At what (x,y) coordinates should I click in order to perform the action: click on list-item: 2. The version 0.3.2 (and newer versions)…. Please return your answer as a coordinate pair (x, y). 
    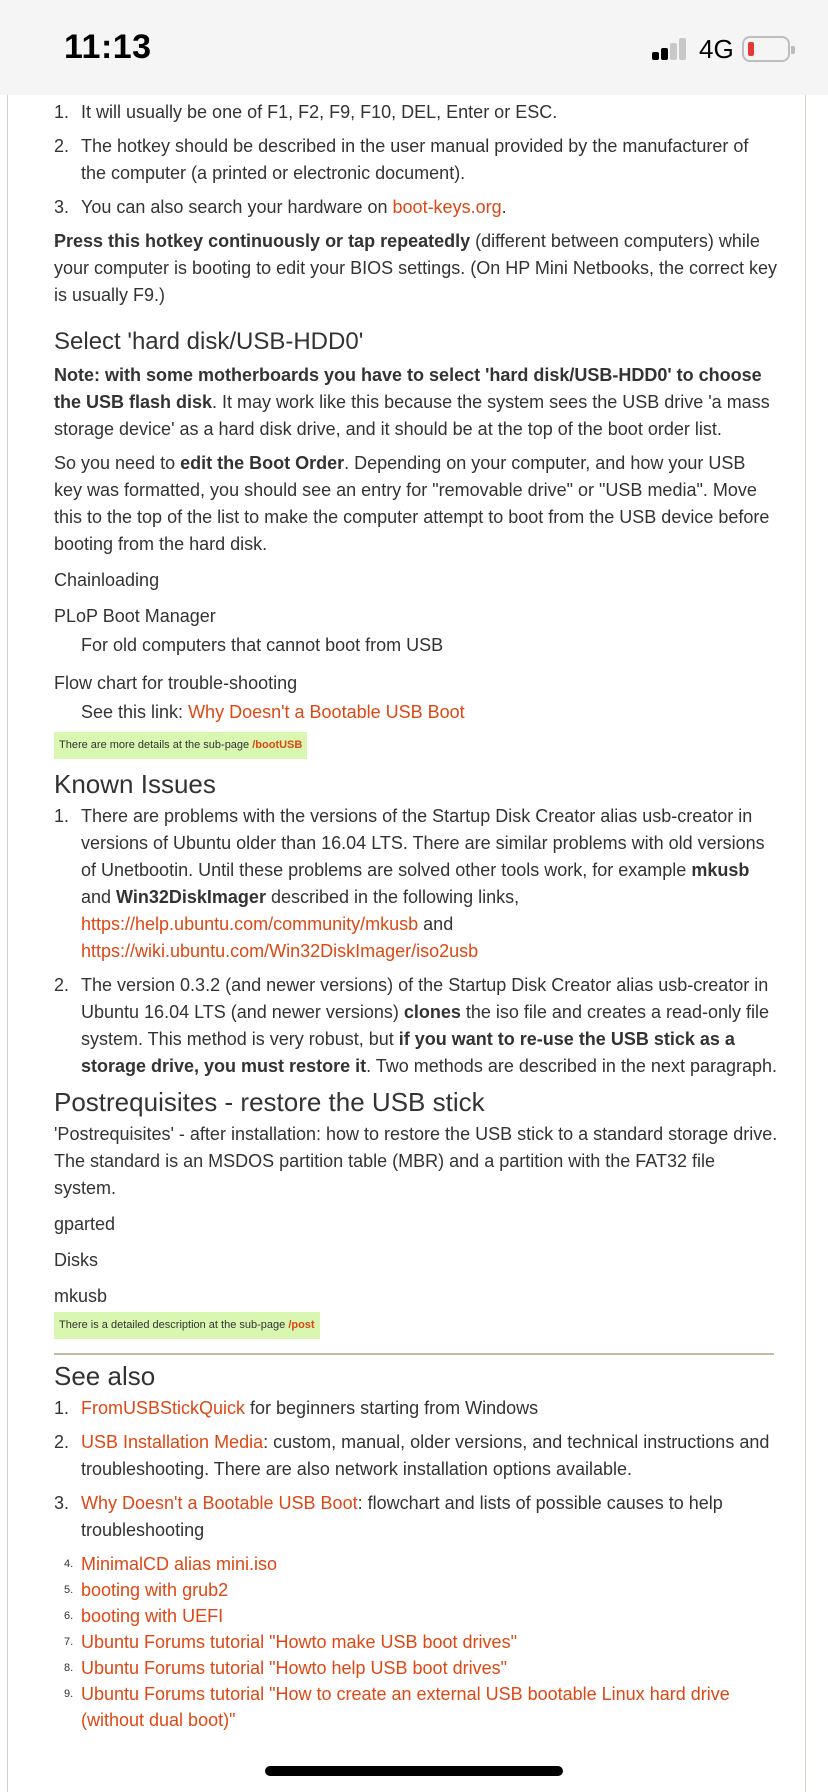
    Looking at the image, I should click on (416, 1025).